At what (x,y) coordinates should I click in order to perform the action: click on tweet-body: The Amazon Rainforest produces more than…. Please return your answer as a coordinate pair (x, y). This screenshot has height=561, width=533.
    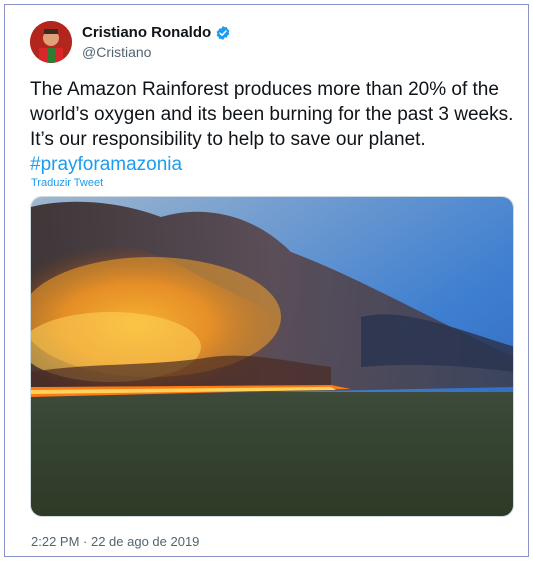
    Looking at the image, I should click on (272, 114).